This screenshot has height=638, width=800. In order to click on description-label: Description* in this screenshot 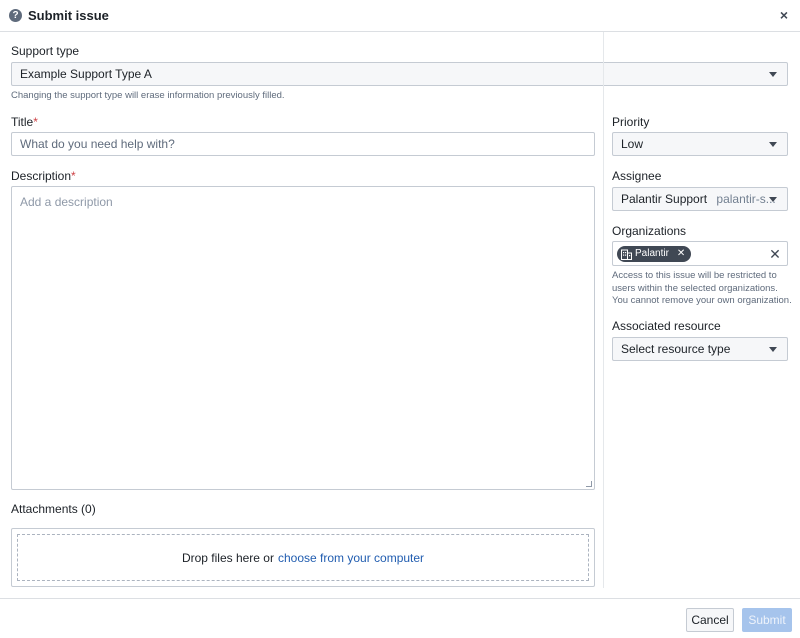, I will do `click(43, 176)`.